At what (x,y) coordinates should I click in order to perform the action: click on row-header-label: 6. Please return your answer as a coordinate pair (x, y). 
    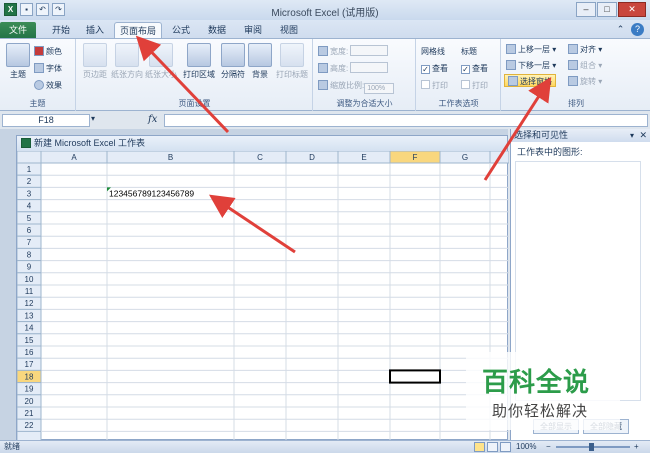
    Looking at the image, I should click on (29, 230).